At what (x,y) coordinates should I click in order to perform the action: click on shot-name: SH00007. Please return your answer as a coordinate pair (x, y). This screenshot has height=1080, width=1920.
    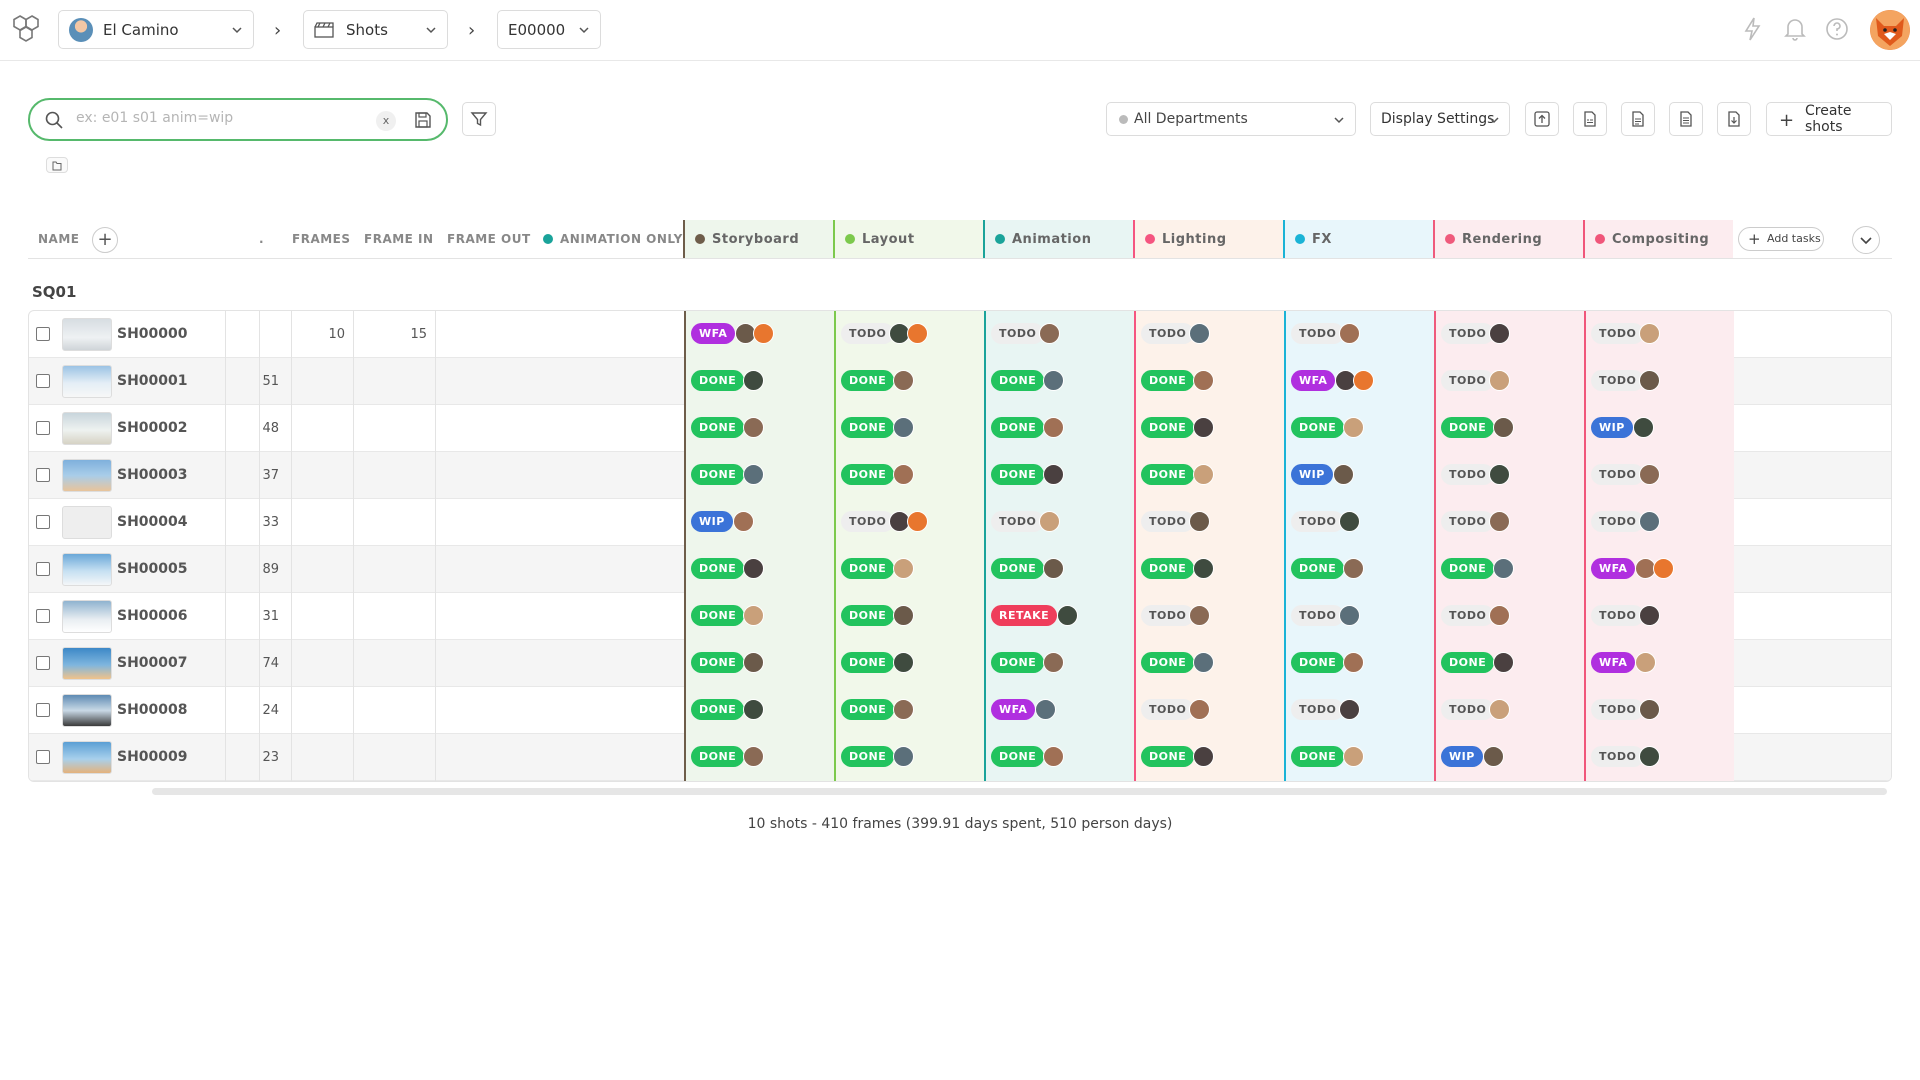
    Looking at the image, I should click on (152, 663).